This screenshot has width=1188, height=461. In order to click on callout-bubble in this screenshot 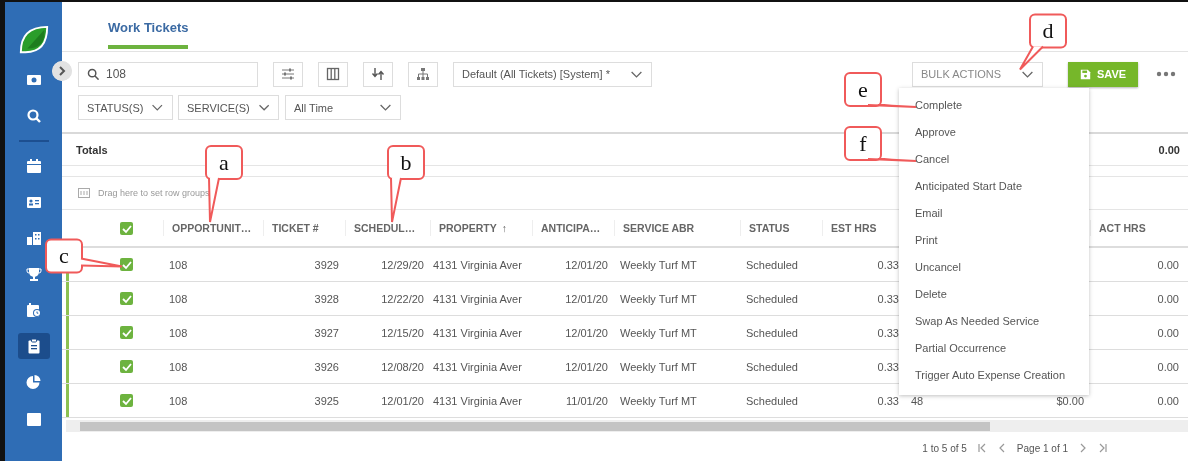, I will do `click(1043, 42)`.